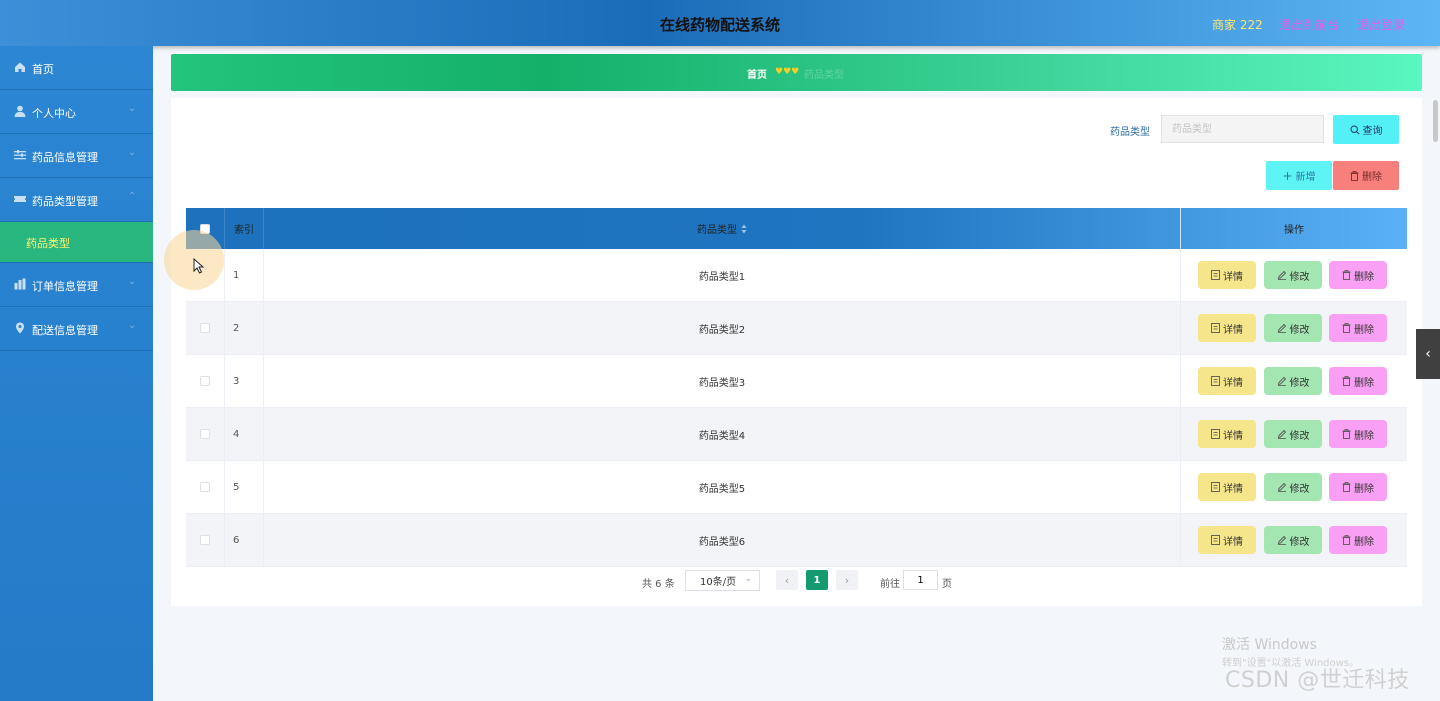 Image resolution: width=1440 pixels, height=701 pixels. Describe the element at coordinates (76, 285) in the screenshot. I see `sidebar-item-orders: 订单信息管理 ⌄` at that location.